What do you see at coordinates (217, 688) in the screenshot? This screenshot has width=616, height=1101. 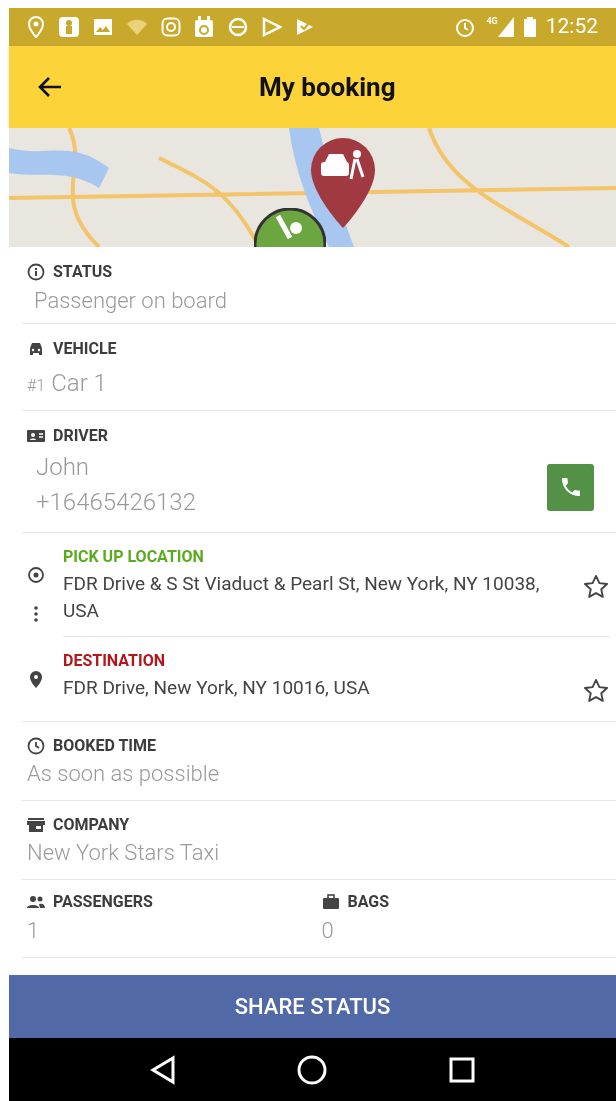 I see `address-text: FDR Drive, New York, NY 10016, USA` at bounding box center [217, 688].